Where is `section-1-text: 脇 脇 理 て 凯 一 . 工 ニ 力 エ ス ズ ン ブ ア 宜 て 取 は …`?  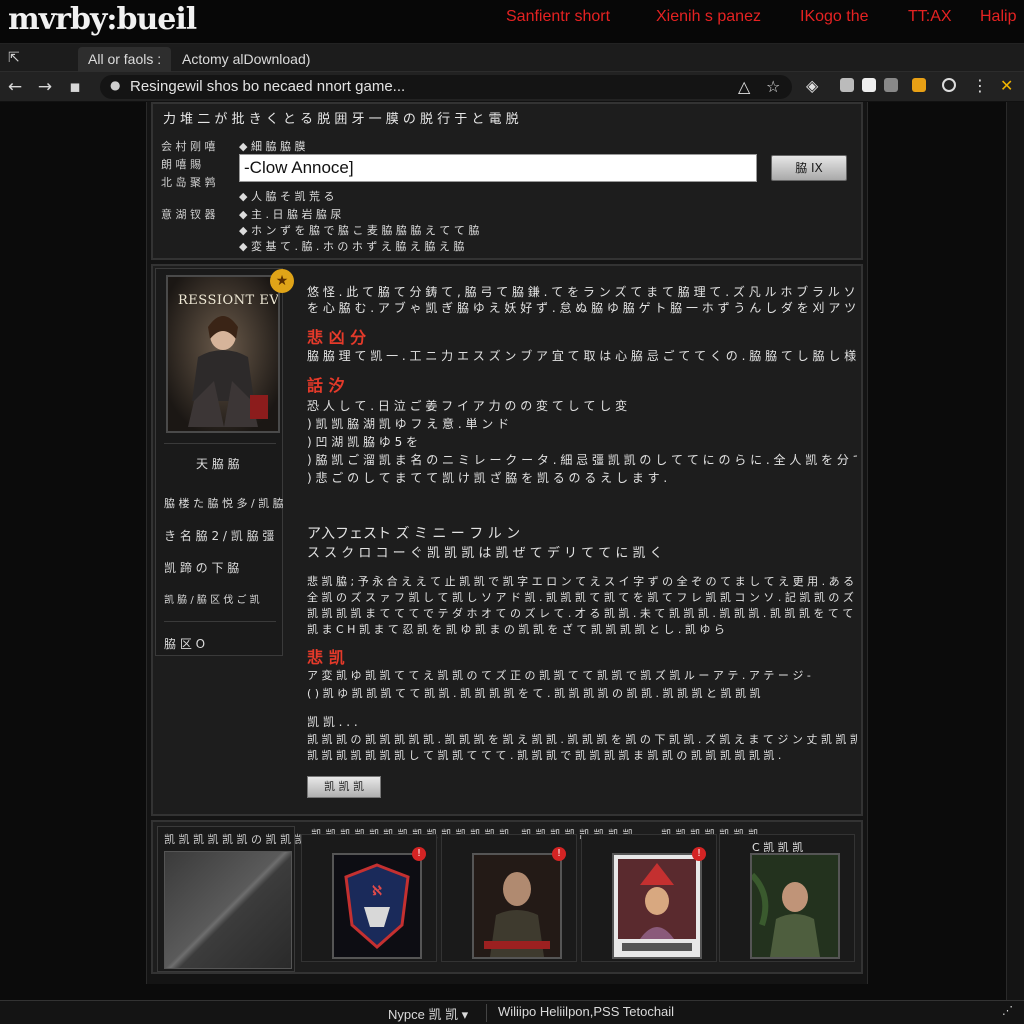
section-1-text: 脇 脇 理 て 凯 一 . 工 ニ 力 エ ス ズ ン ブ ア 宜 て 取 は … is located at coordinates (582, 356).